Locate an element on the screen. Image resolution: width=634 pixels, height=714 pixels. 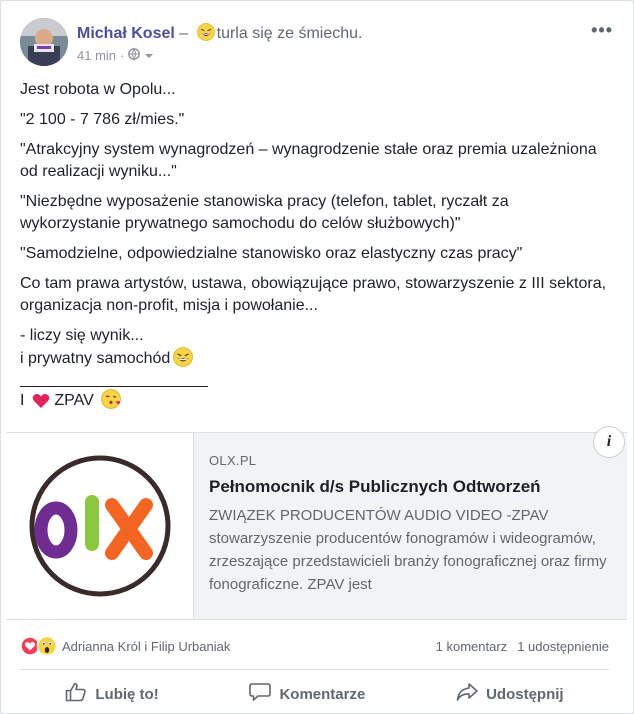
share-button: Udostępnij is located at coordinates (510, 694).